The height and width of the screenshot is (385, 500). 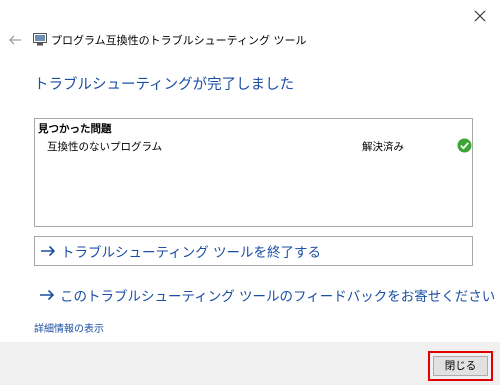 What do you see at coordinates (164, 85) in the screenshot?
I see `page-heading: トラブルシューティングが完了しました` at bounding box center [164, 85].